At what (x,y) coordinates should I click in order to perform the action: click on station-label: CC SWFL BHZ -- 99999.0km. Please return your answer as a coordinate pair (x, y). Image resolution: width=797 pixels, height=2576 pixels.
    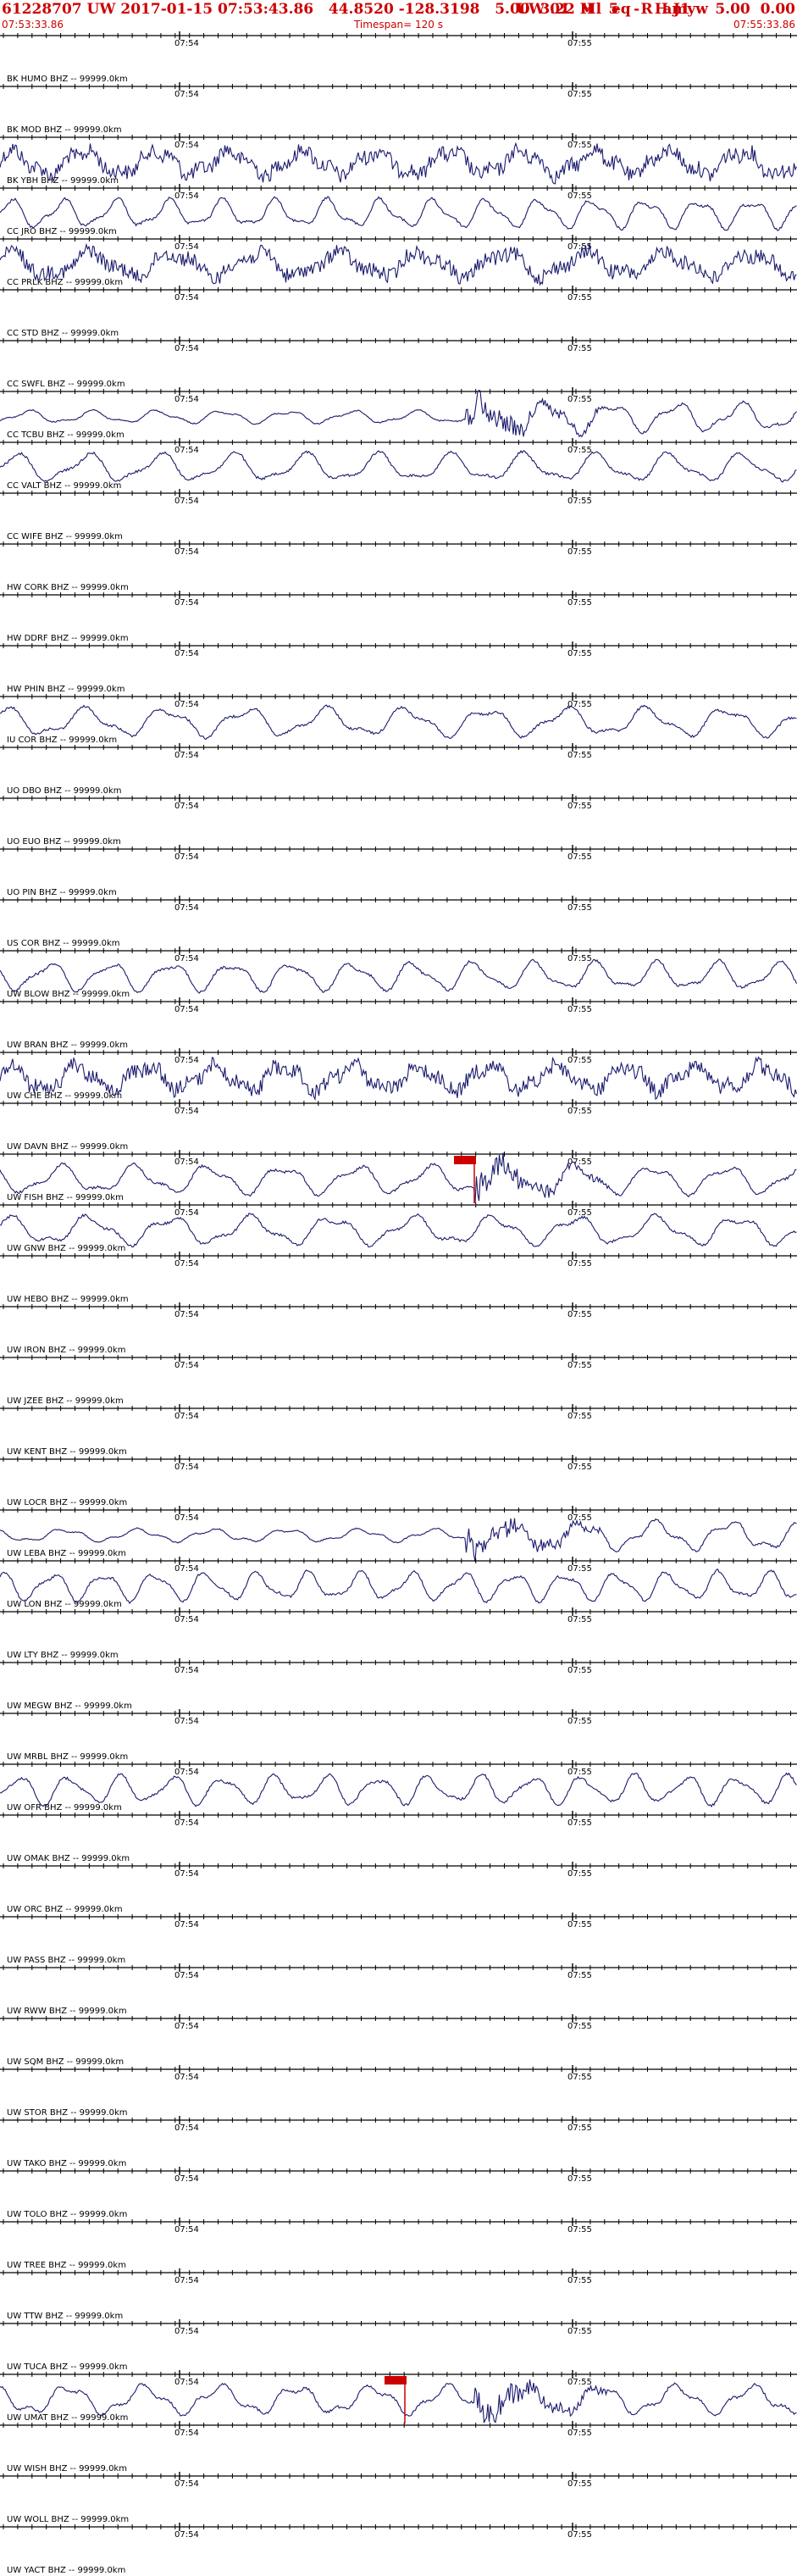
    Looking at the image, I should click on (66, 384).